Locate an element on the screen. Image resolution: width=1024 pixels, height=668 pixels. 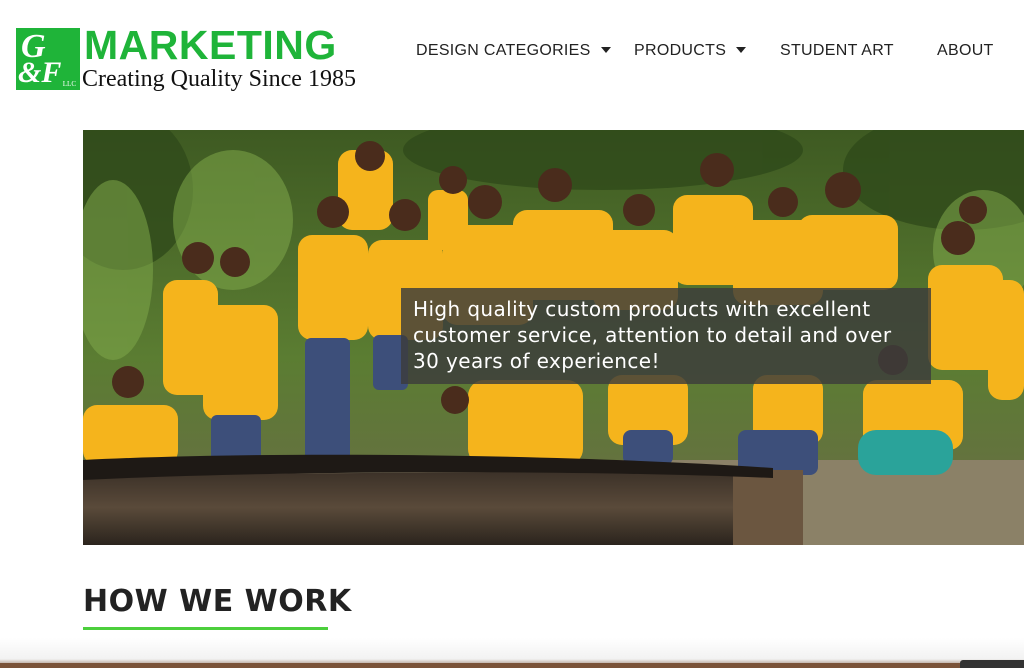
nav-item-design-categories: DESIGN CATEGORIES is located at coordinates (513, 51).